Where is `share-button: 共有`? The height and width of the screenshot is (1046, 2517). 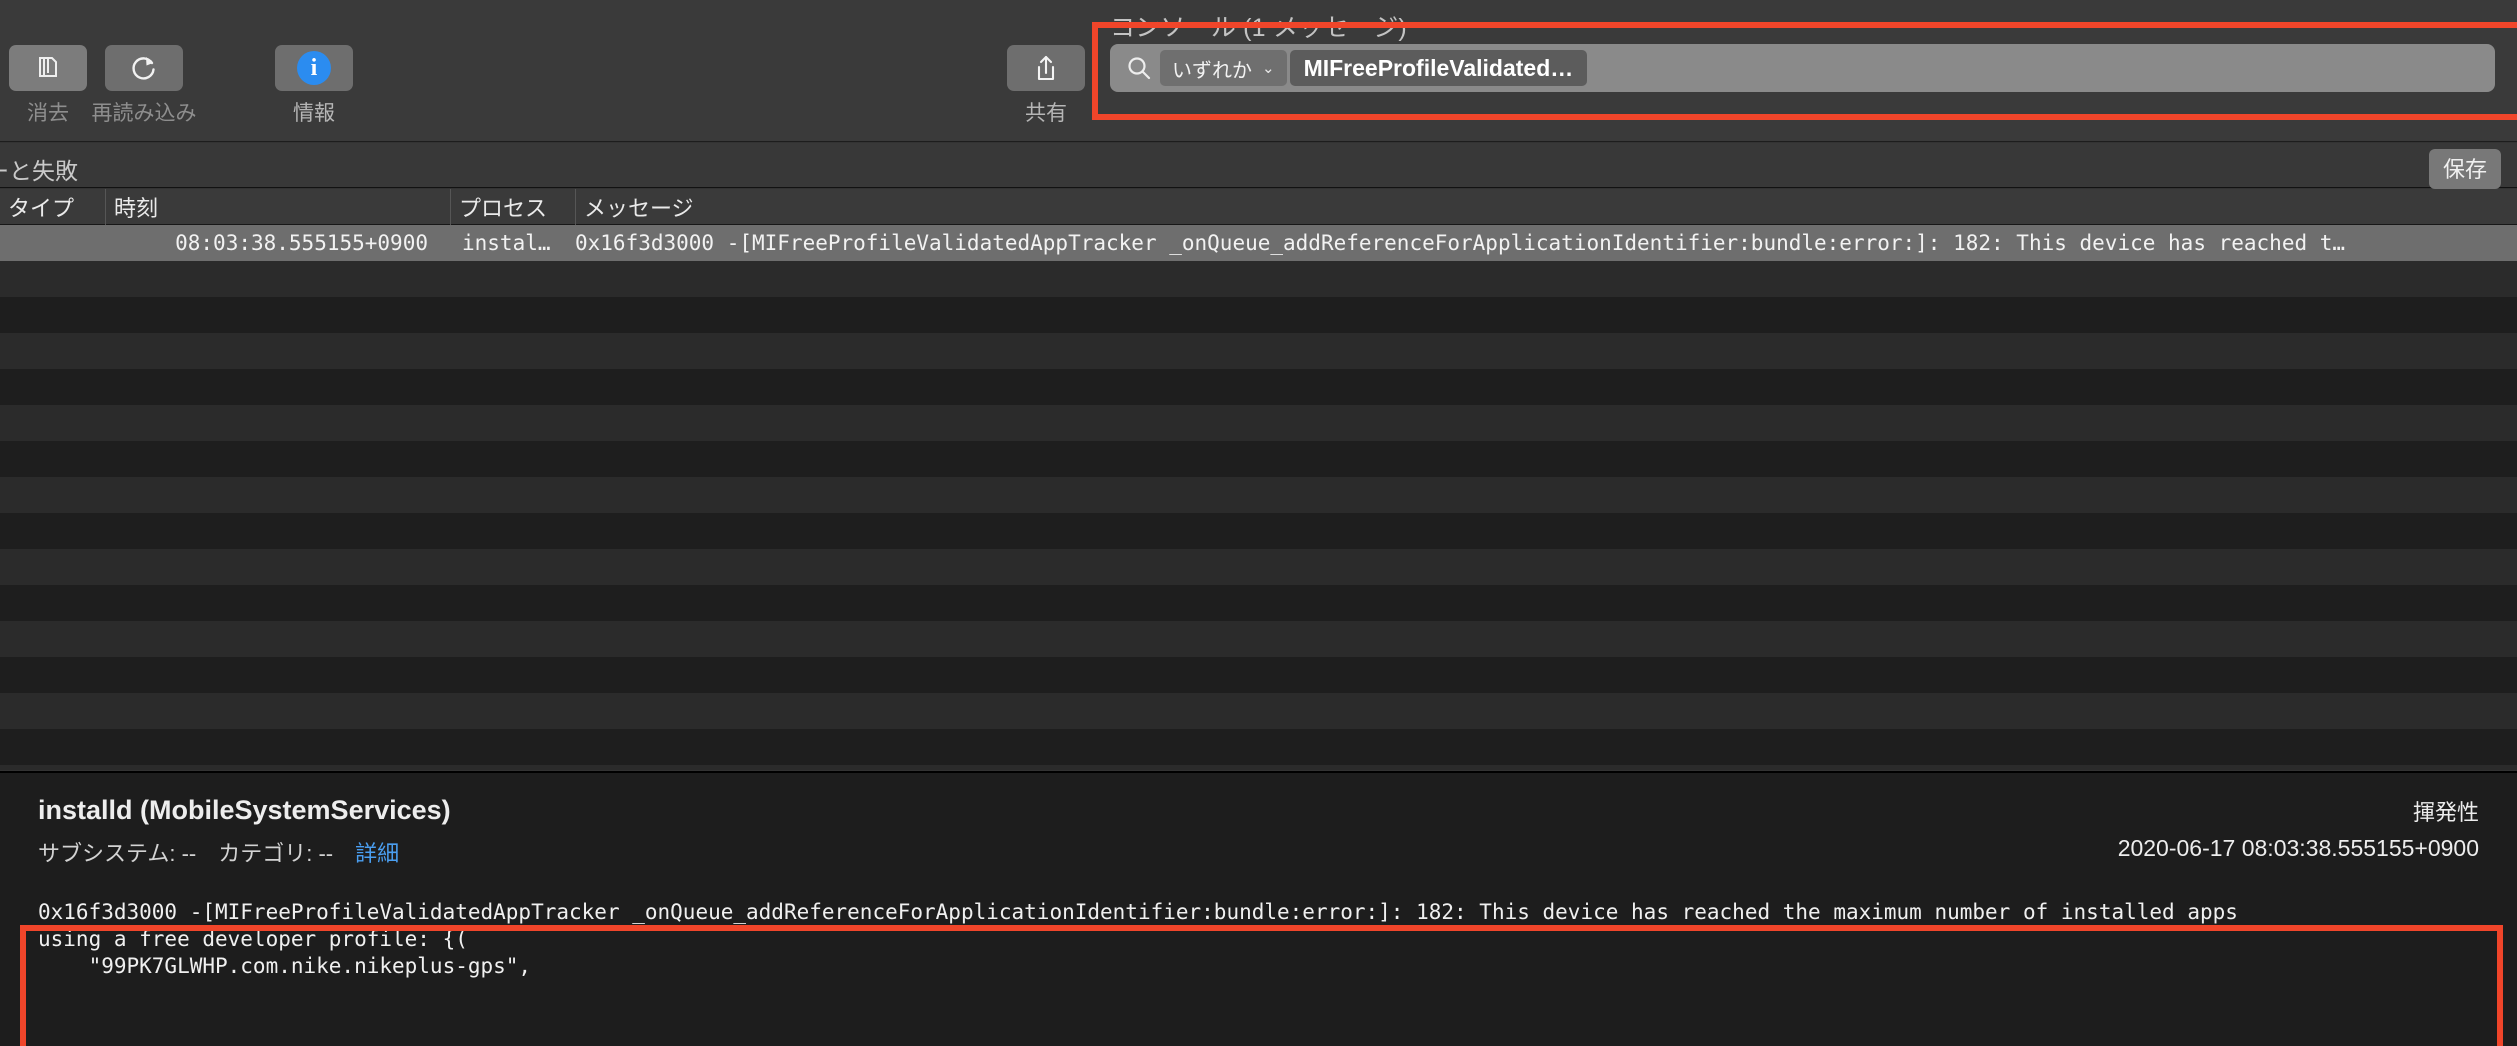
share-button: 共有 is located at coordinates (1046, 86).